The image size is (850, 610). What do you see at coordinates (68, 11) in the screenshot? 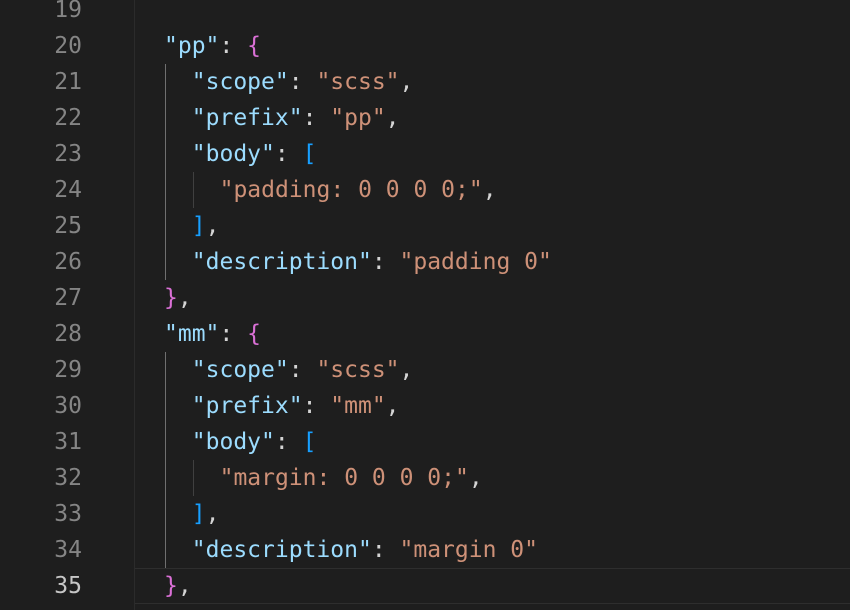
I see `line-number: 19` at bounding box center [68, 11].